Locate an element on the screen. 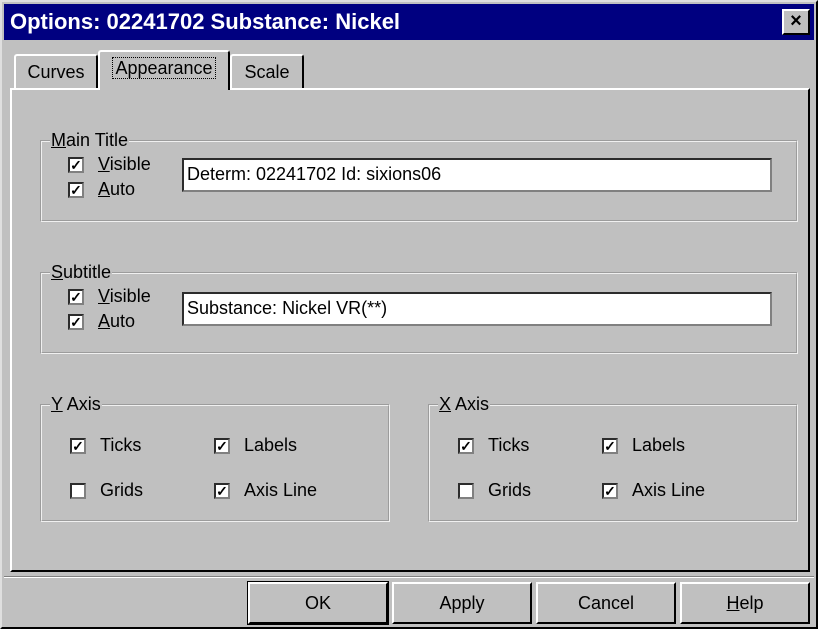 The width and height of the screenshot is (818, 629). x-axis-group-label: X Axis is located at coordinates (464, 404).